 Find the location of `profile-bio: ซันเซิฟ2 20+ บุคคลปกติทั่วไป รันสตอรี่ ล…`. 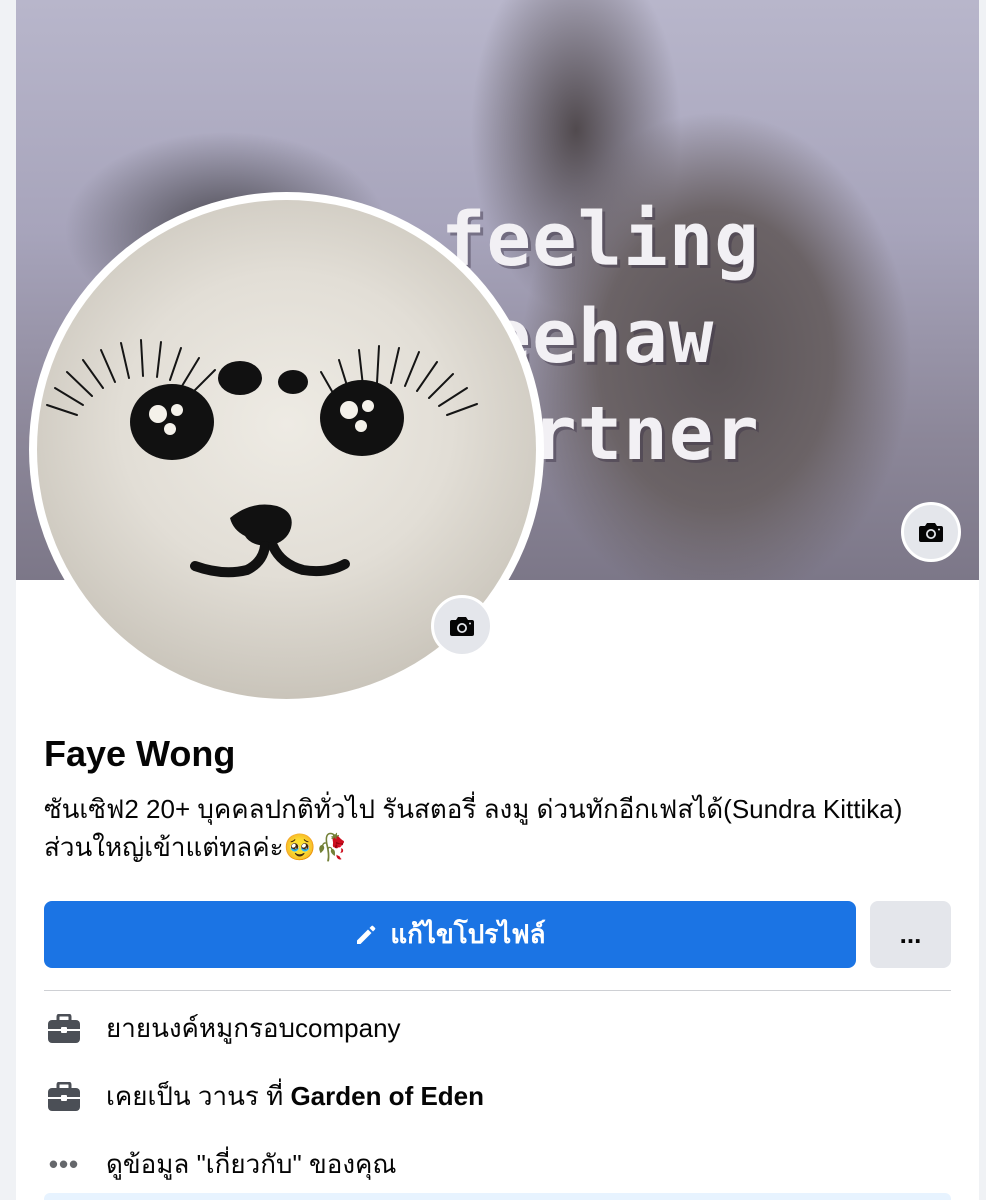

profile-bio: ซันเซิฟ2 20+ บุคคลปกติทั่วไป รันสตอรี่ ล… is located at coordinates (473, 828).